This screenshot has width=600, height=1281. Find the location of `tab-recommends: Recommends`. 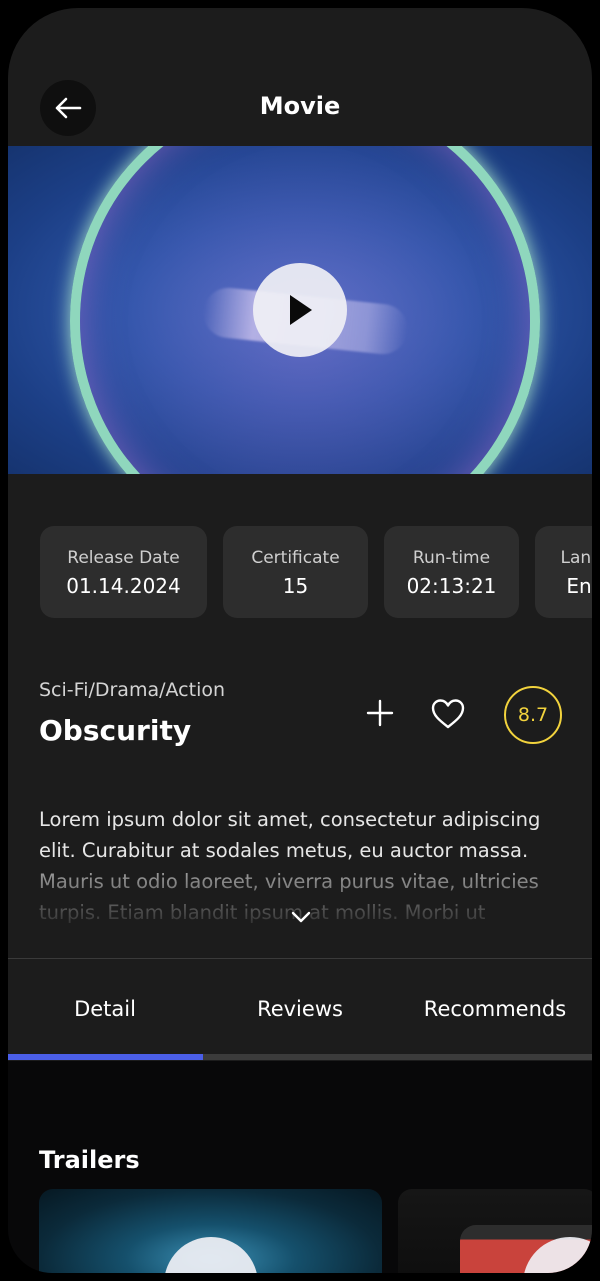

tab-recommends: Recommends is located at coordinates (495, 1009).